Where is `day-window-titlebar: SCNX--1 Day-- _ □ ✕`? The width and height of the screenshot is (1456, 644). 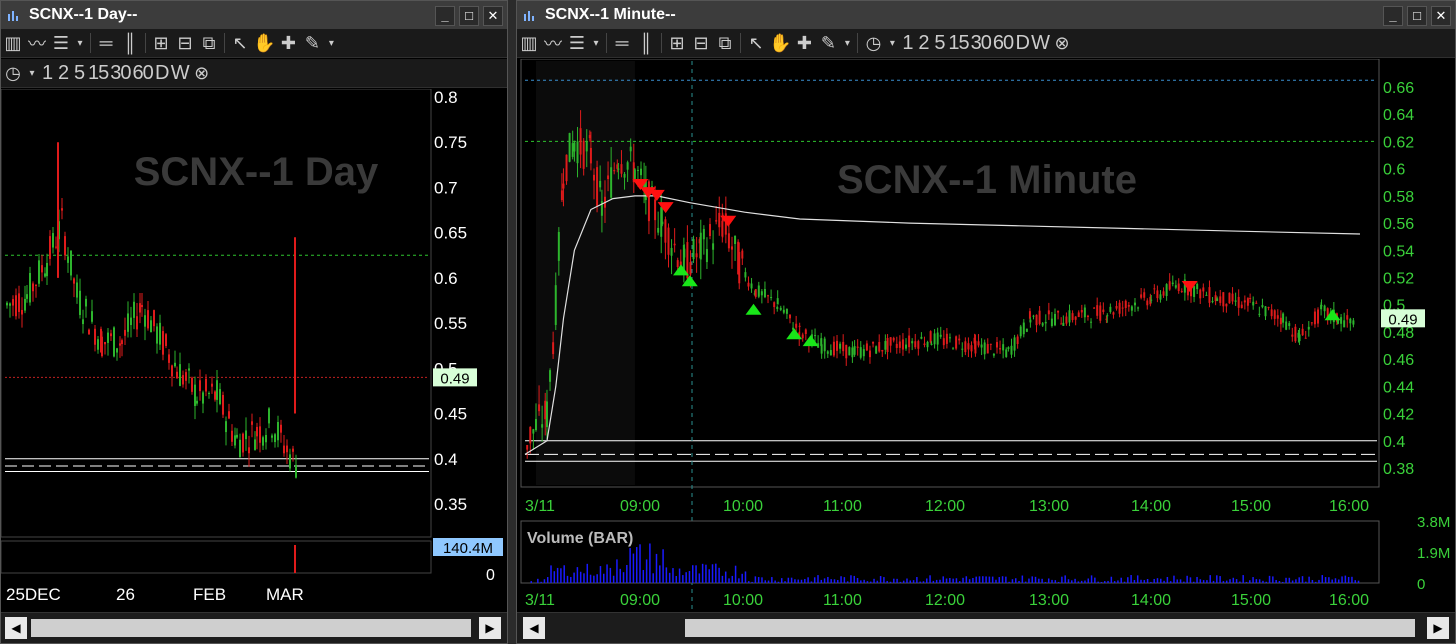
day-window-titlebar: SCNX--1 Day-- _ □ ✕ is located at coordinates (254, 15).